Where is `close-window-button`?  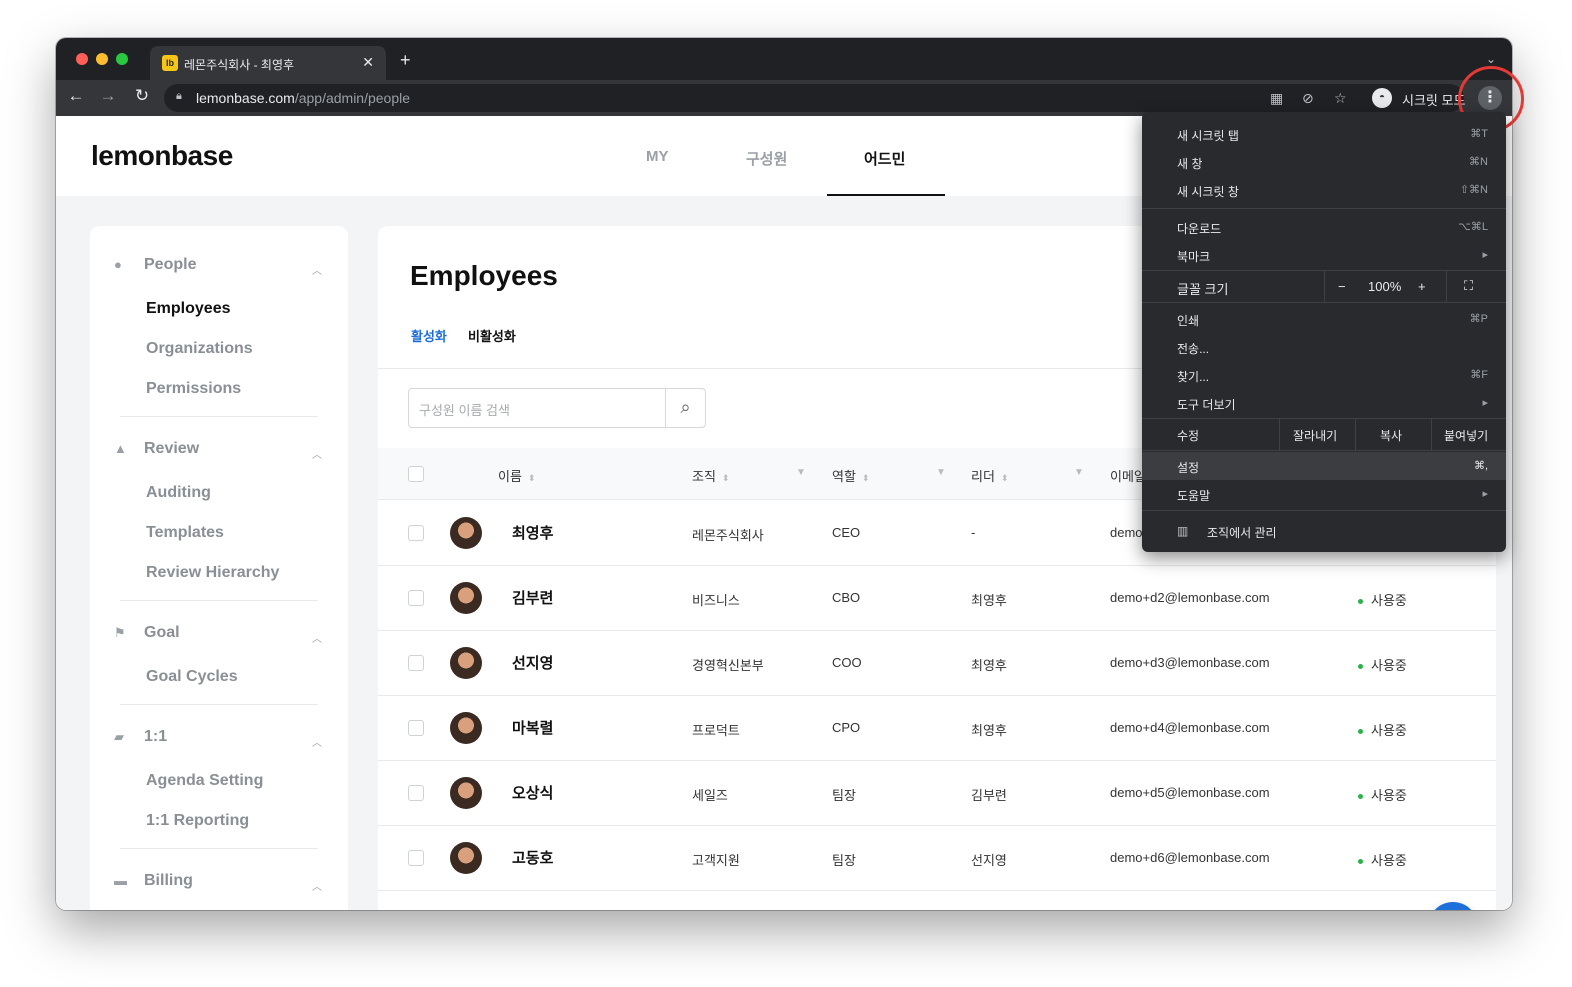 close-window-button is located at coordinates (82, 59).